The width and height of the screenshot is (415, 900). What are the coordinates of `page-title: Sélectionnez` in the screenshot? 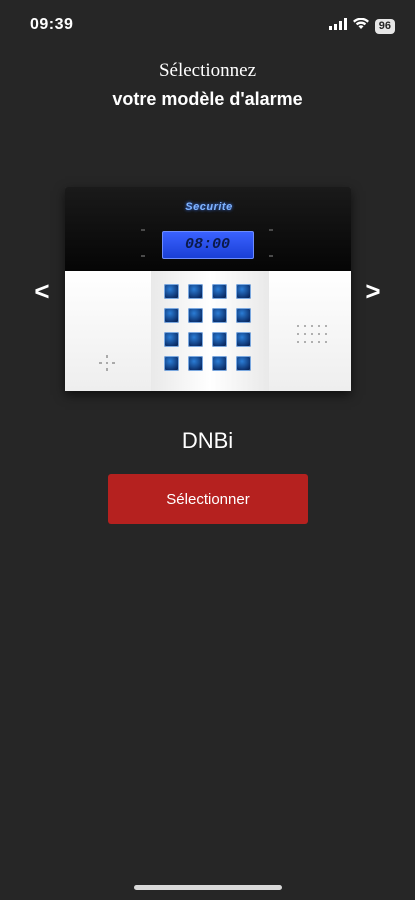 It's located at (207, 70).